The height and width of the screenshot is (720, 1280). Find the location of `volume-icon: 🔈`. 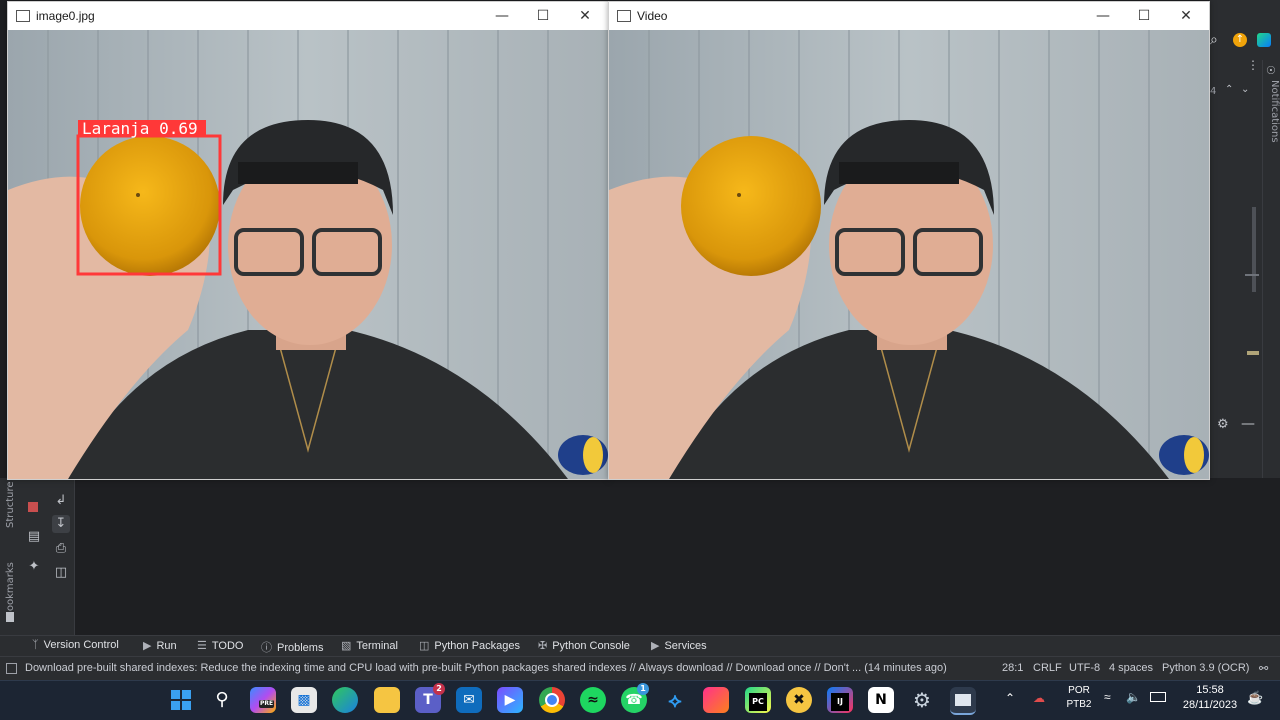

volume-icon: 🔈 is located at coordinates (1133, 697).